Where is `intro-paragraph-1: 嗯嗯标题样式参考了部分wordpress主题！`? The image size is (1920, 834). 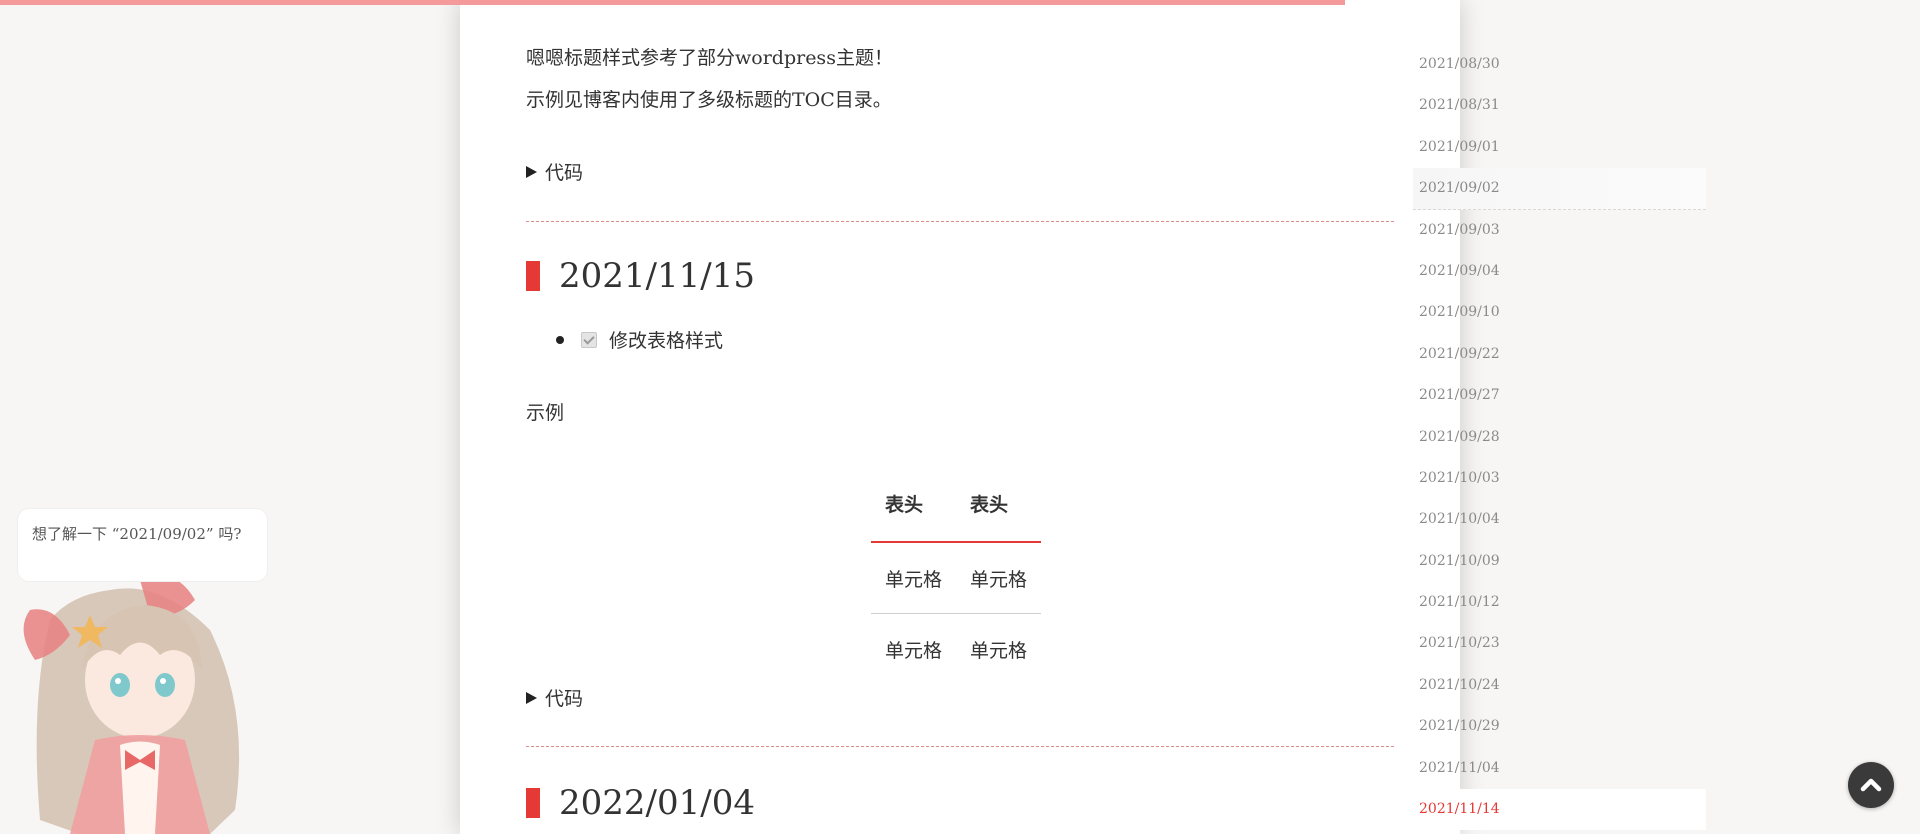 intro-paragraph-1: 嗯嗯标题样式参考了部分wordpress主题！ is located at coordinates (709, 58).